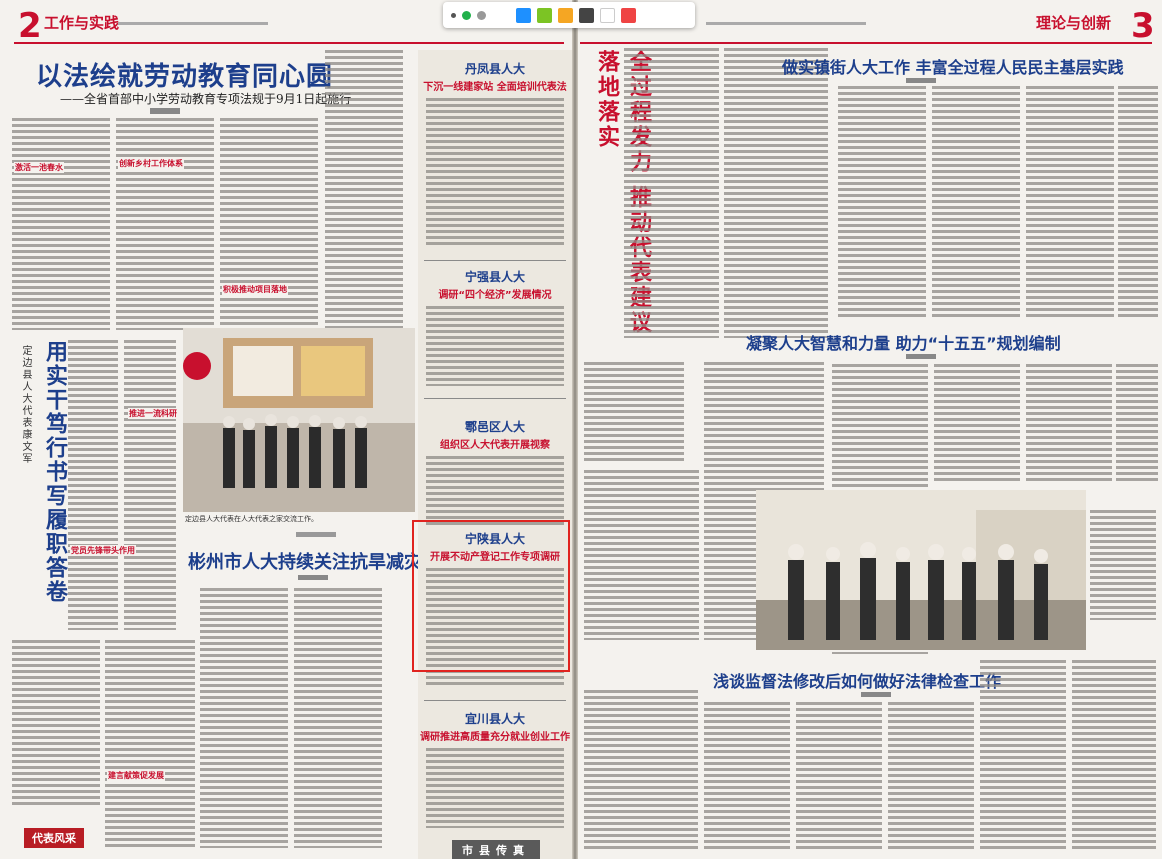  What do you see at coordinates (453, 15) in the screenshot?
I see `drag-handle-icon` at bounding box center [453, 15].